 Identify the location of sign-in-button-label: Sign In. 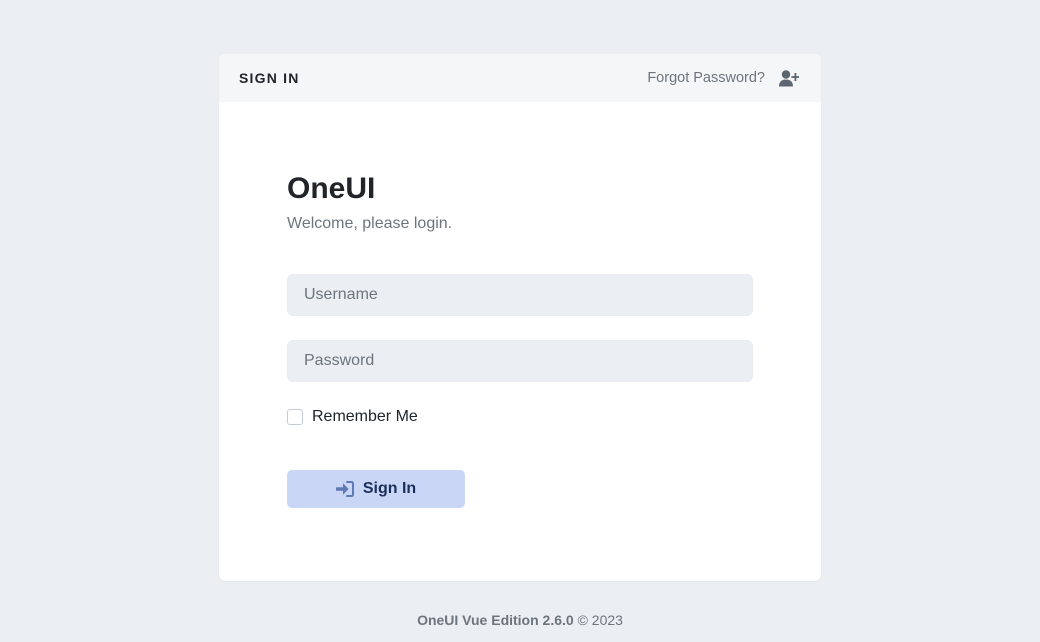
(389, 488).